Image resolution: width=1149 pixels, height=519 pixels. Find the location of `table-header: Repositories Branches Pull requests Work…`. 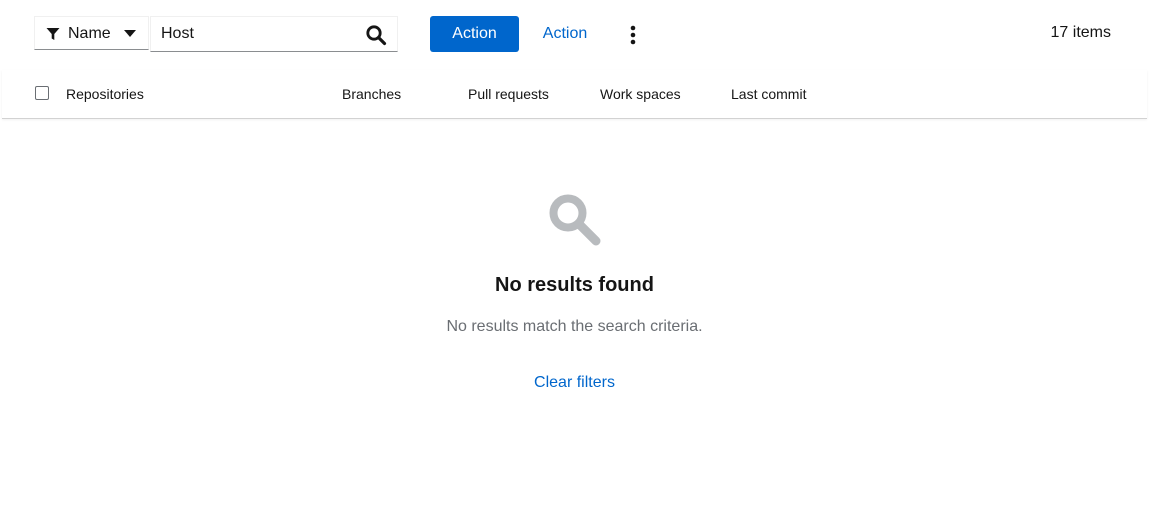

table-header: Repositories Branches Pull requests Work… is located at coordinates (574, 94).